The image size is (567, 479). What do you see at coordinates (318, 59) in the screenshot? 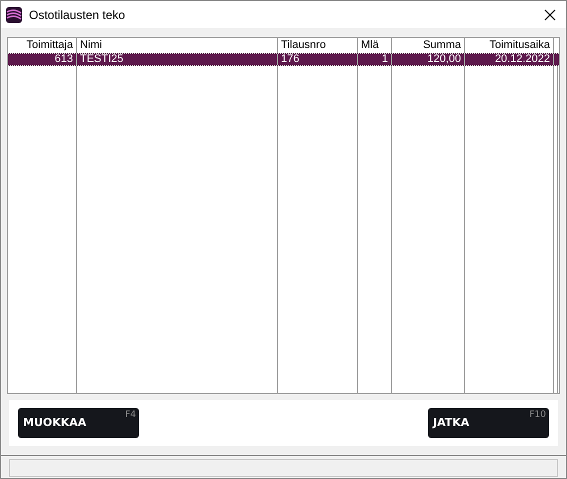
I see `table-cell: 176` at bounding box center [318, 59].